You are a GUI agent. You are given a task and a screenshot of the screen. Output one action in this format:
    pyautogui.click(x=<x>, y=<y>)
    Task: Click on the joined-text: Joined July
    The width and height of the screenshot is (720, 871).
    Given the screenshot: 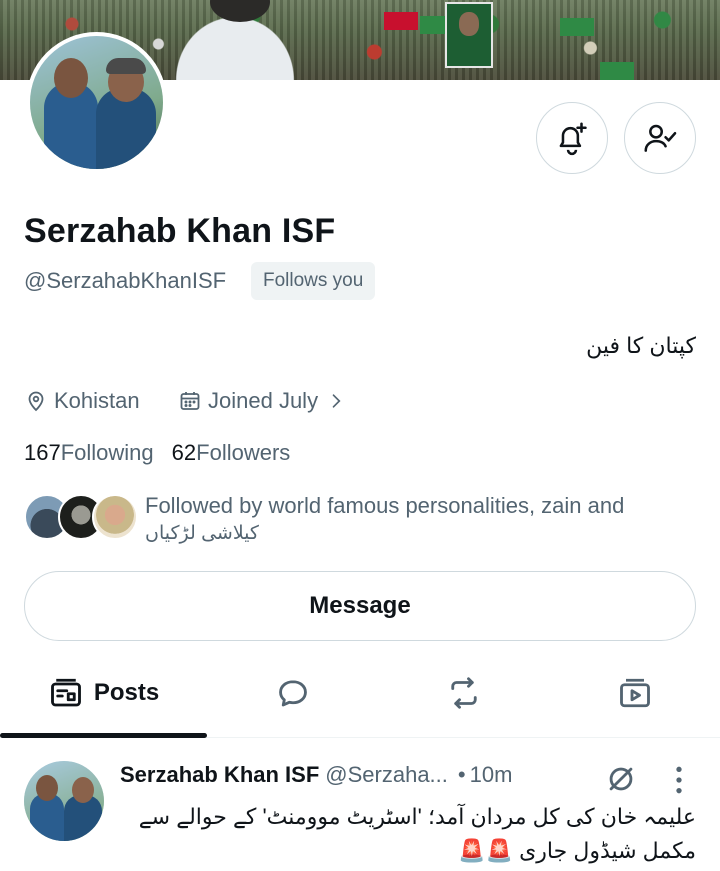 What is the action you would take?
    pyautogui.click(x=263, y=400)
    